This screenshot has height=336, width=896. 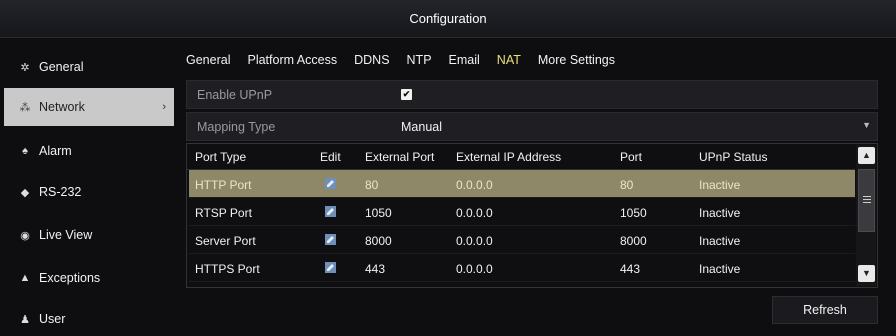 I want to click on table-scrollbar: ▲ ▼, so click(x=866, y=215).